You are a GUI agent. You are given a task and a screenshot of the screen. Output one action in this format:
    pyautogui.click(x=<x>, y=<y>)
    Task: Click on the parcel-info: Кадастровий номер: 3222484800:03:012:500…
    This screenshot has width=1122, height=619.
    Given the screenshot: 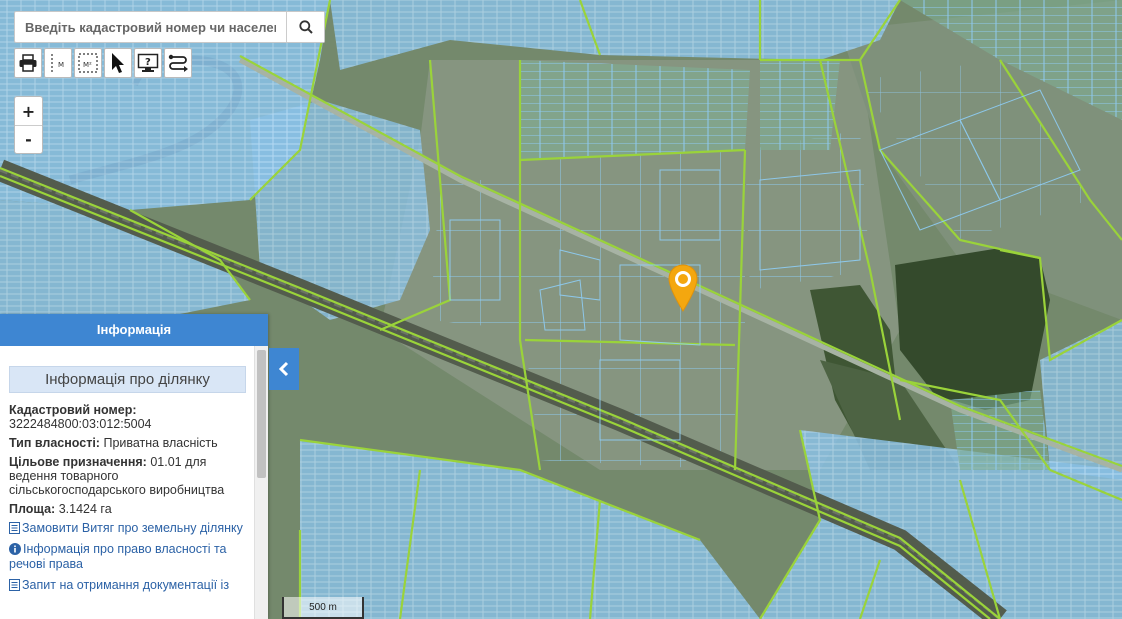 What is the action you would take?
    pyautogui.click(x=127, y=498)
    